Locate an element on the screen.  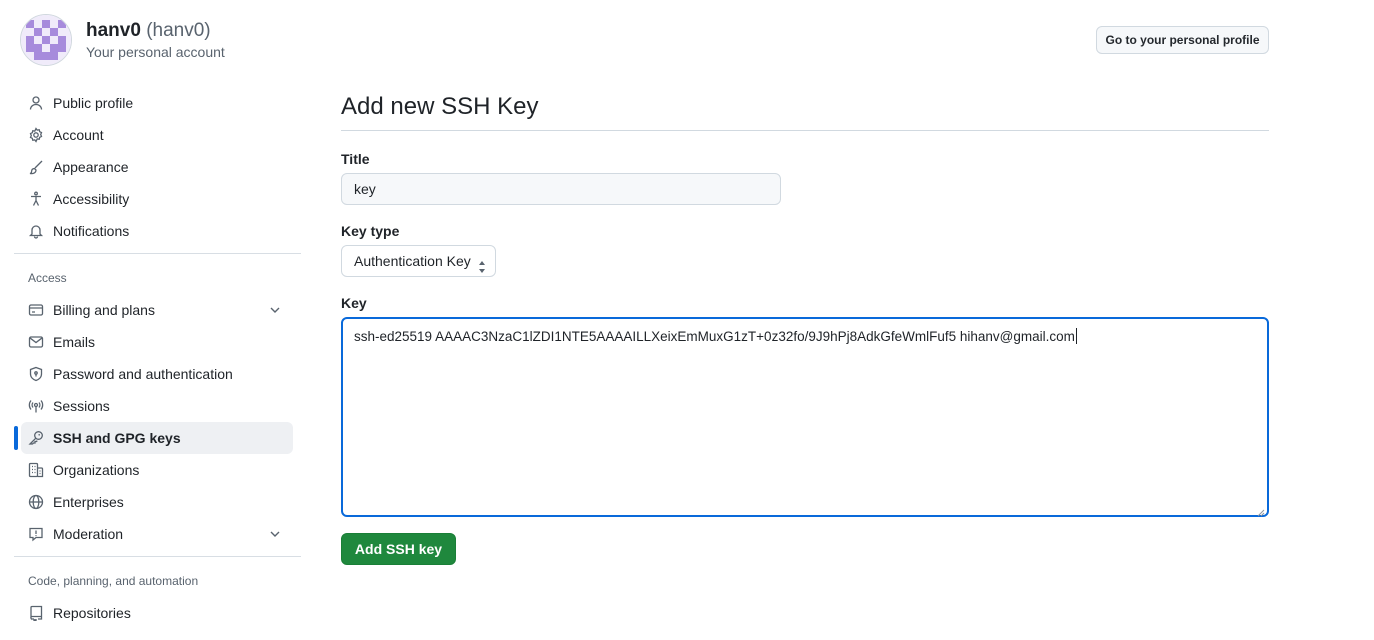
sidebar-item-label: Moderation is located at coordinates (88, 534).